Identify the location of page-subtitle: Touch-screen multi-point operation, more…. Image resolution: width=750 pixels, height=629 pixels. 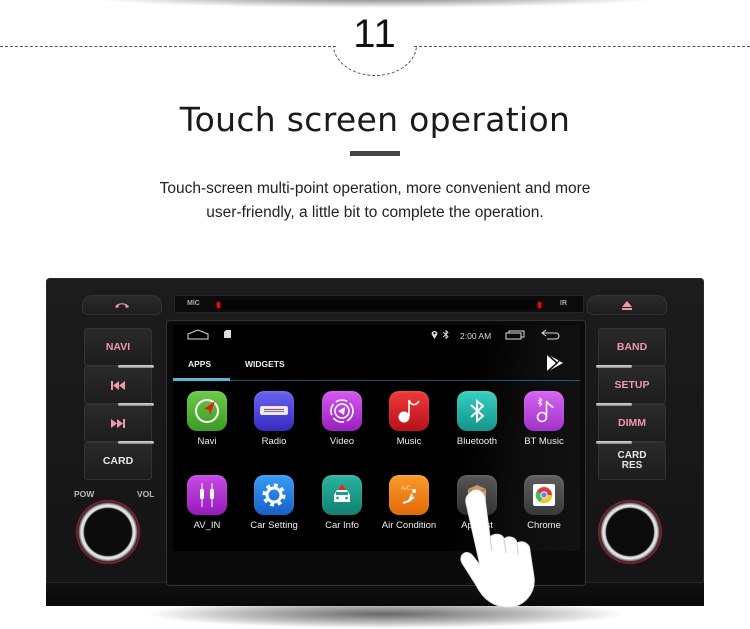
(375, 201).